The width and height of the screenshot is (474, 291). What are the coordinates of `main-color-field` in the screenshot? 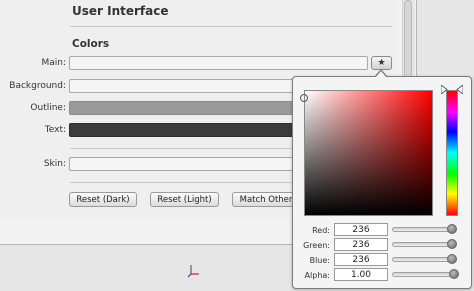 It's located at (218, 63).